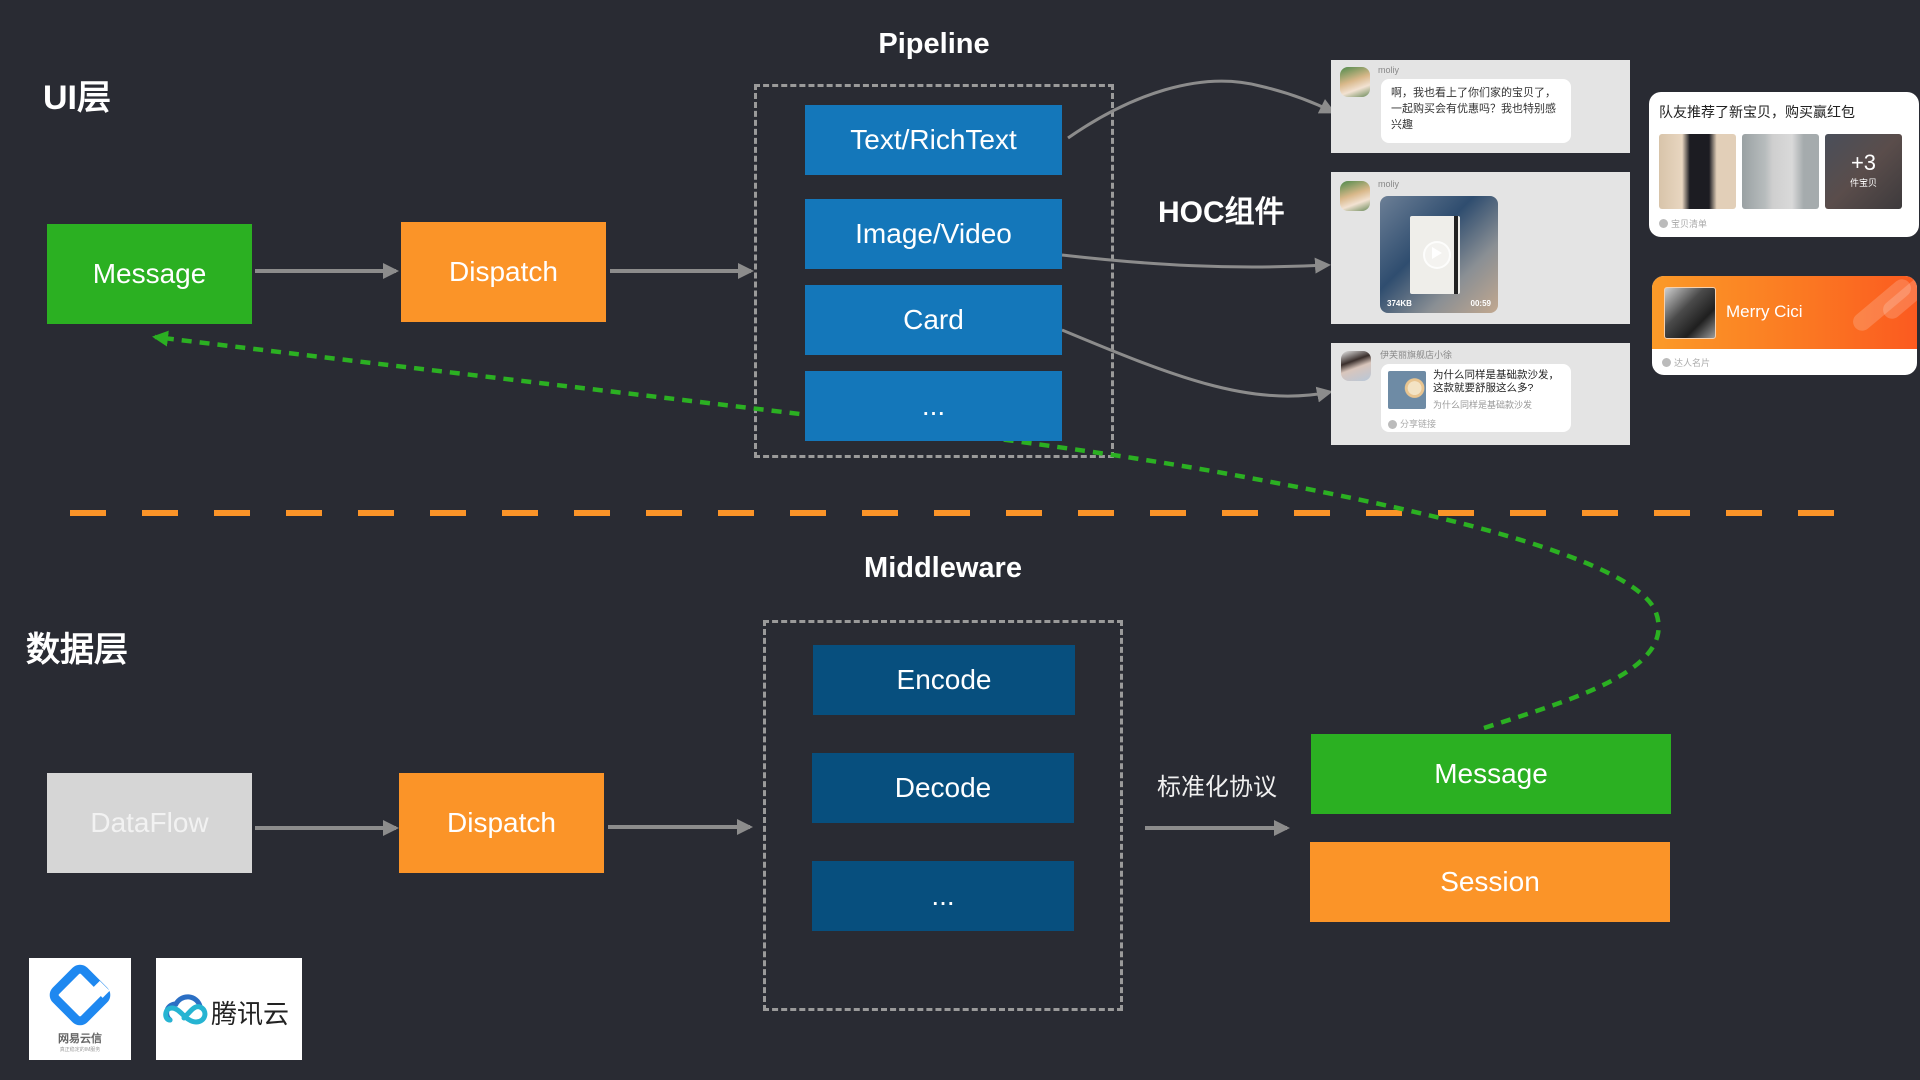 The height and width of the screenshot is (1080, 1920). I want to click on hoc-label: HOC组件, so click(1221, 212).